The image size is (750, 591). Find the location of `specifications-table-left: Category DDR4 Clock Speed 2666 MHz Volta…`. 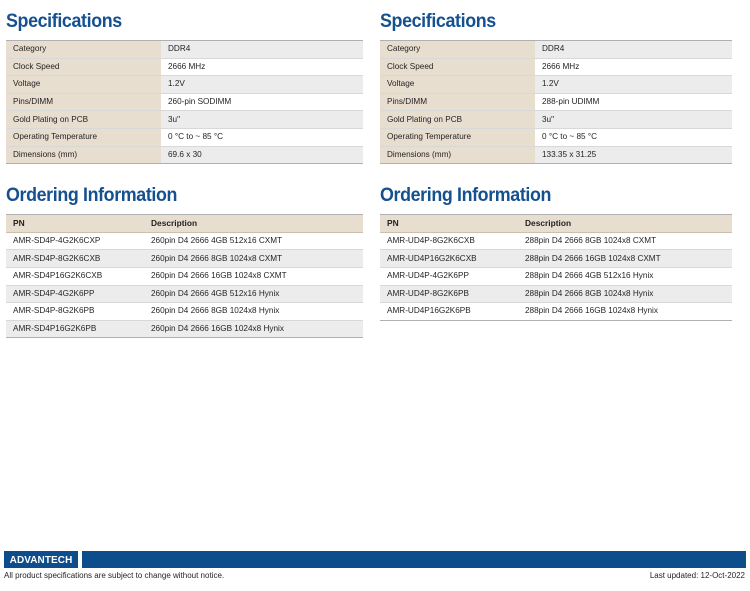

specifications-table-left: Category DDR4 Clock Speed 2666 MHz Volta… is located at coordinates (184, 102).